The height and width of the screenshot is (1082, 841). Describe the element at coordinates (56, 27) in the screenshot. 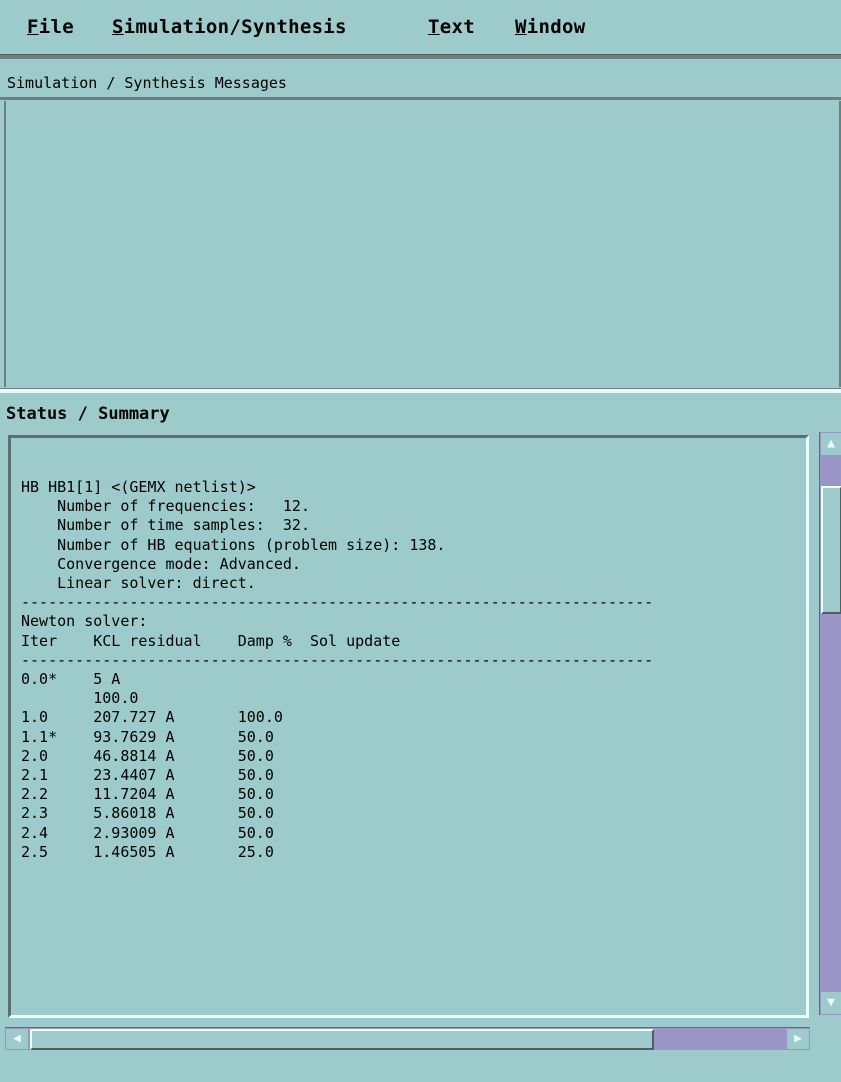

I see `menu-file-label: ile` at that location.